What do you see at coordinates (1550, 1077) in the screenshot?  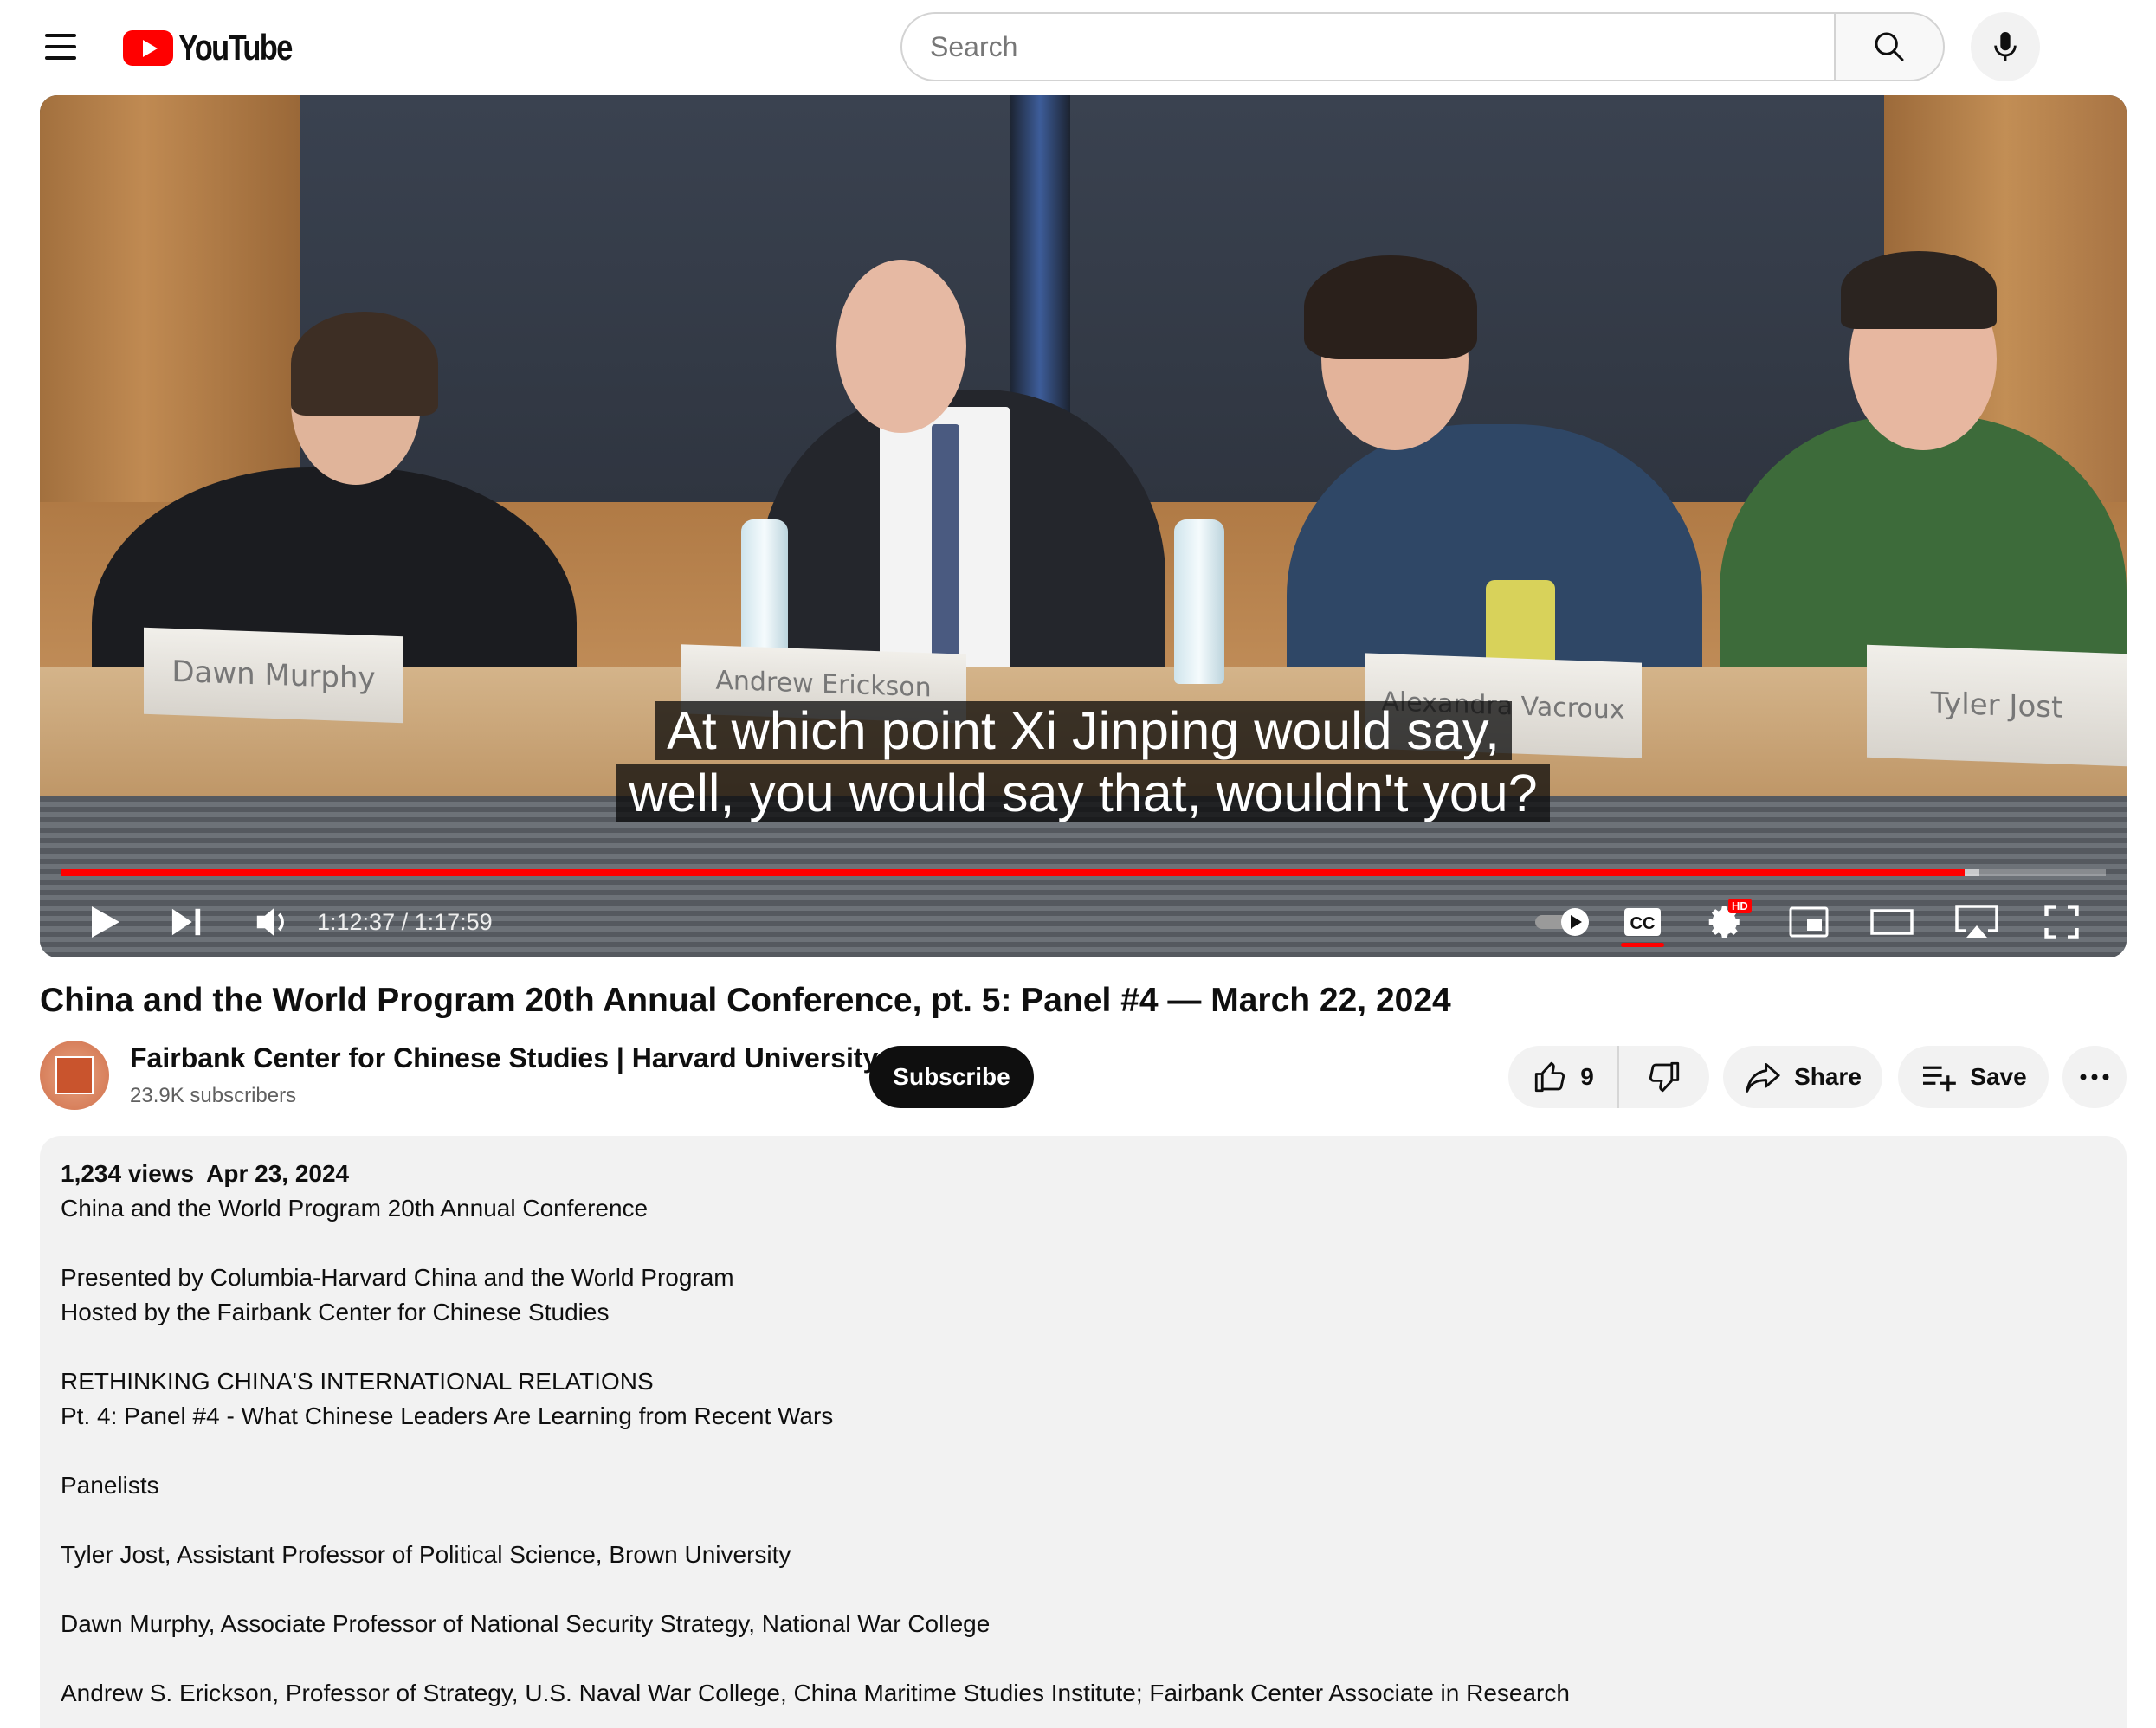 I see `thumbs-up-icon` at bounding box center [1550, 1077].